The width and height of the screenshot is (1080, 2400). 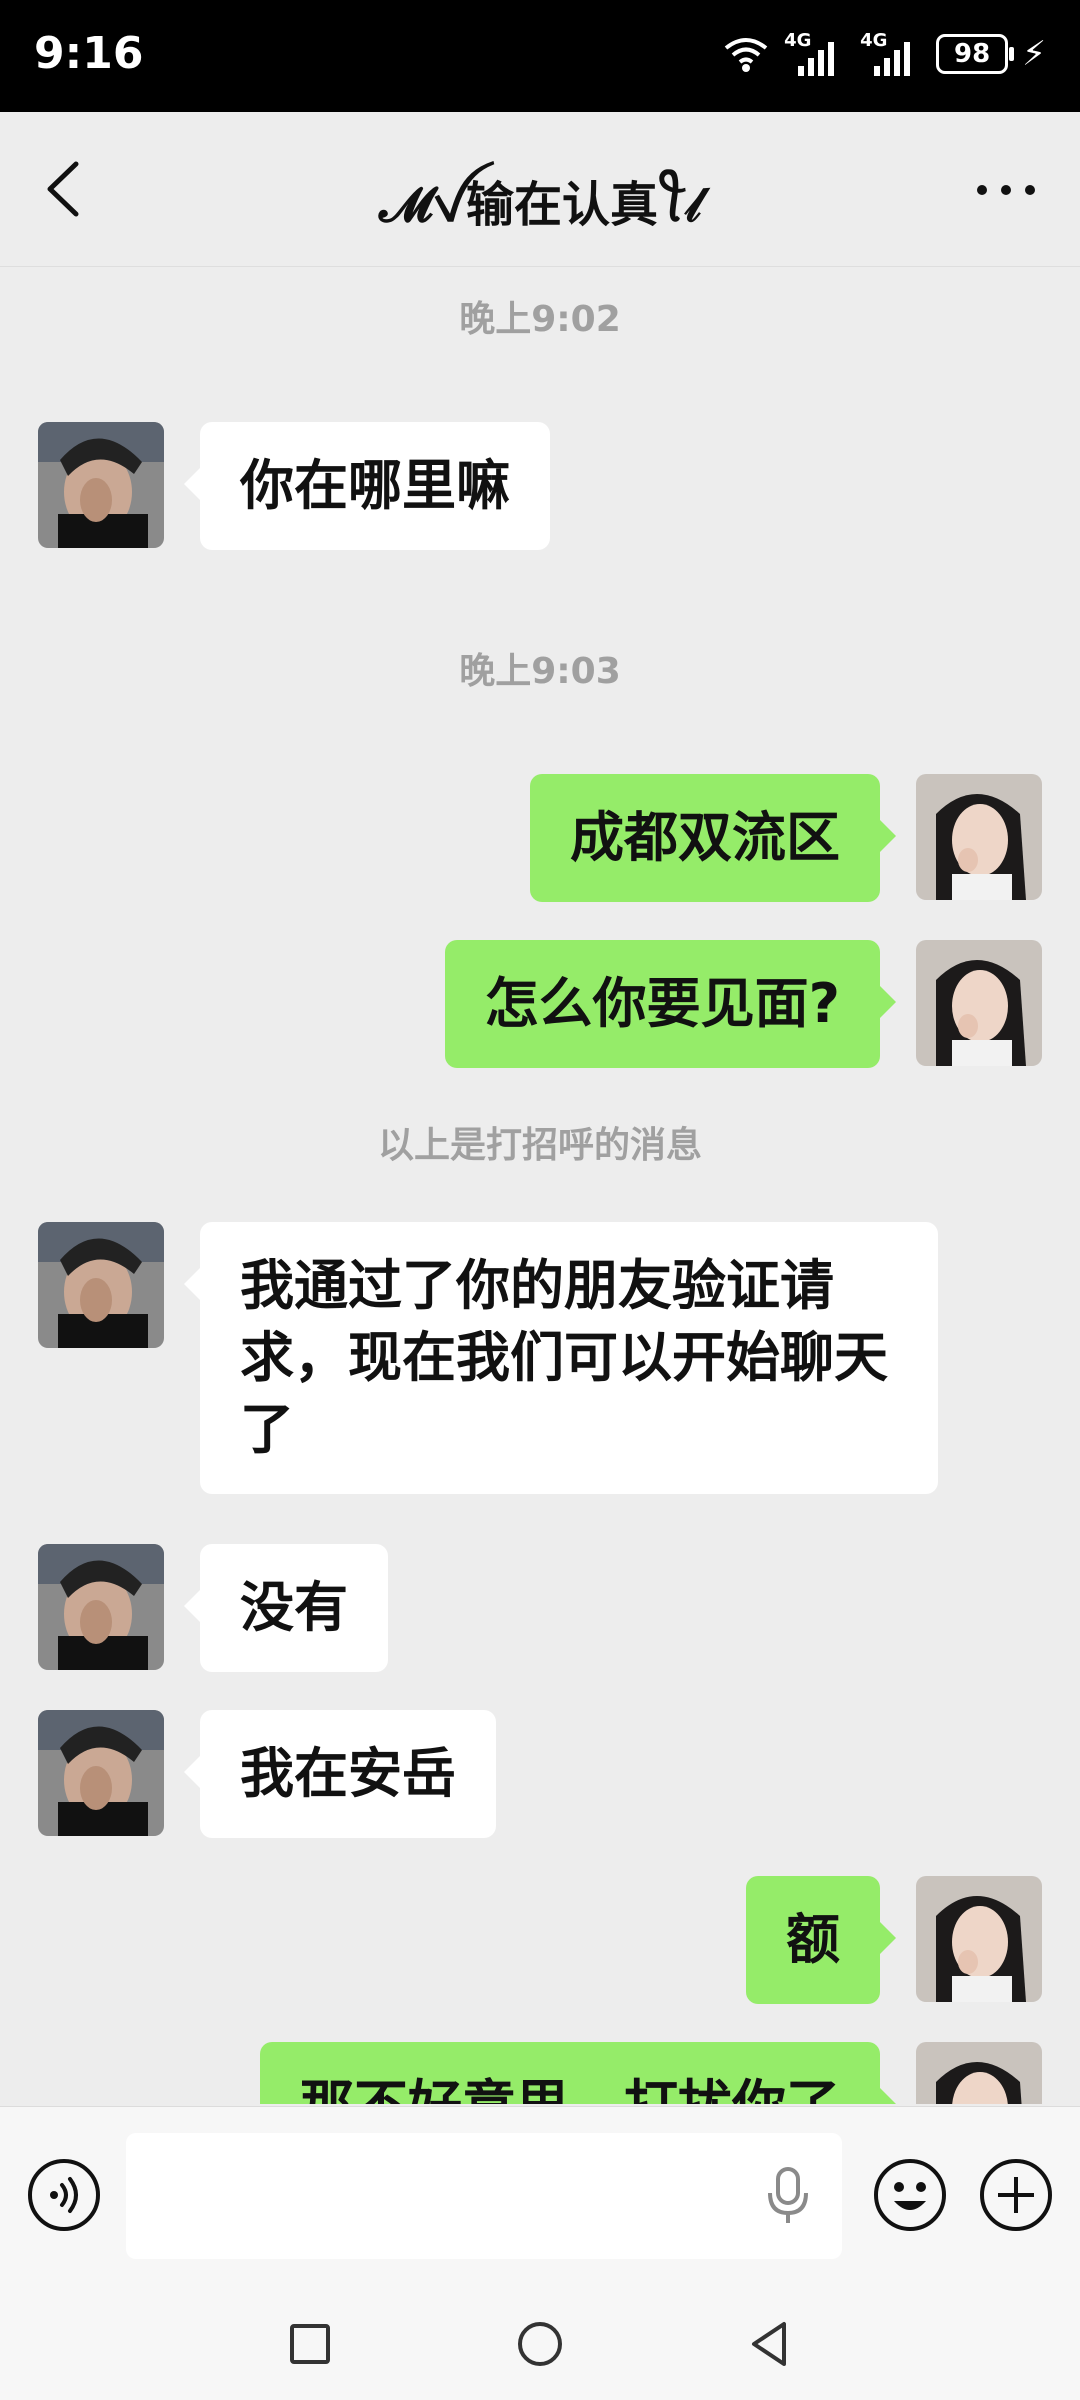 I want to click on message-bubble: 怎么你要见面?, so click(x=670, y=1004).